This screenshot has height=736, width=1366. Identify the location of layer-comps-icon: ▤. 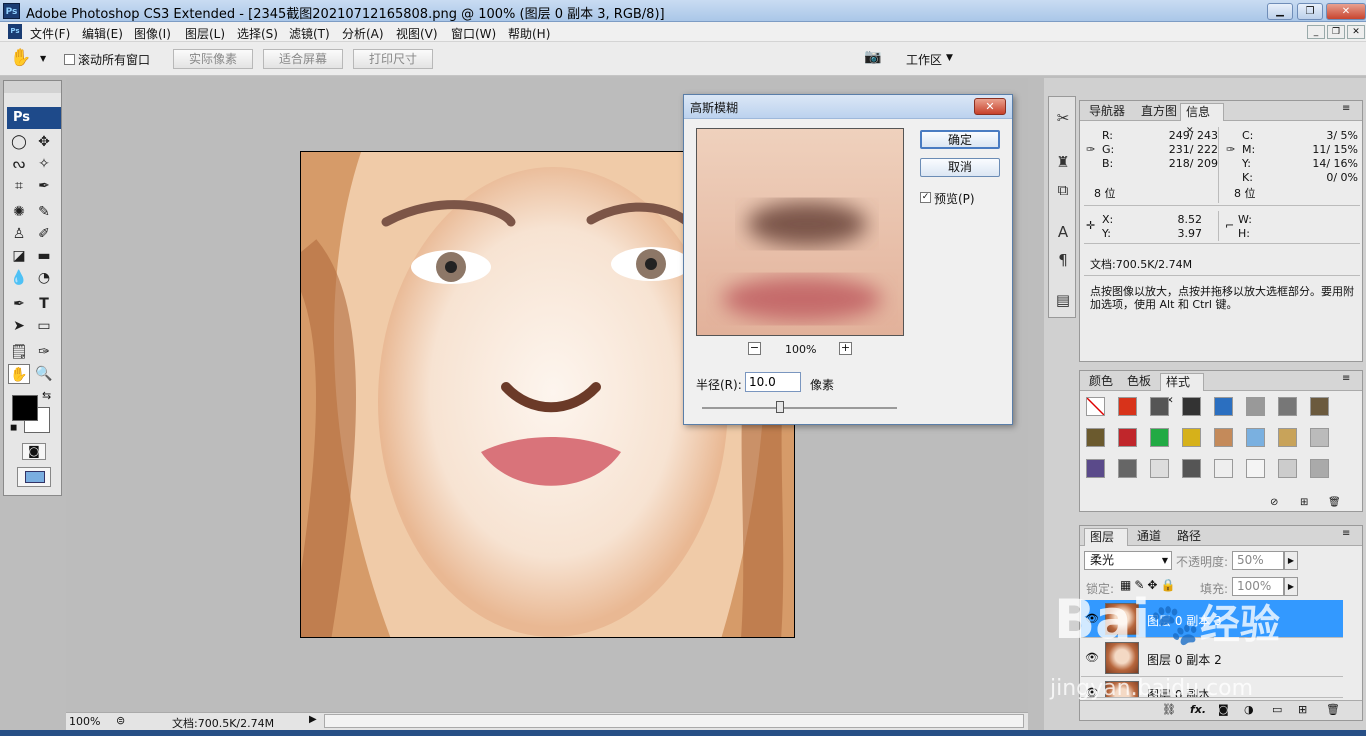
(1063, 300).